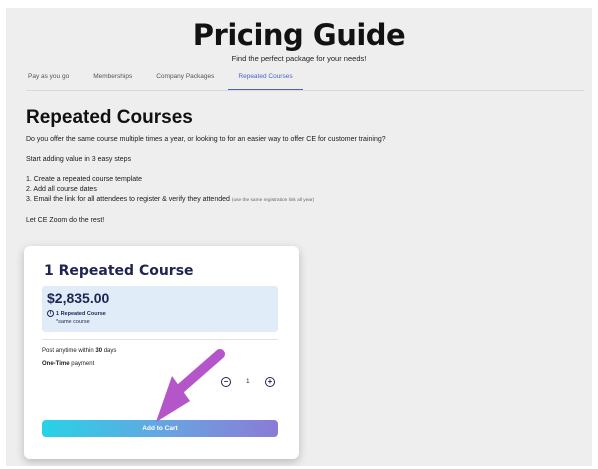  I want to click on plus-circle-icon: +, so click(270, 382).